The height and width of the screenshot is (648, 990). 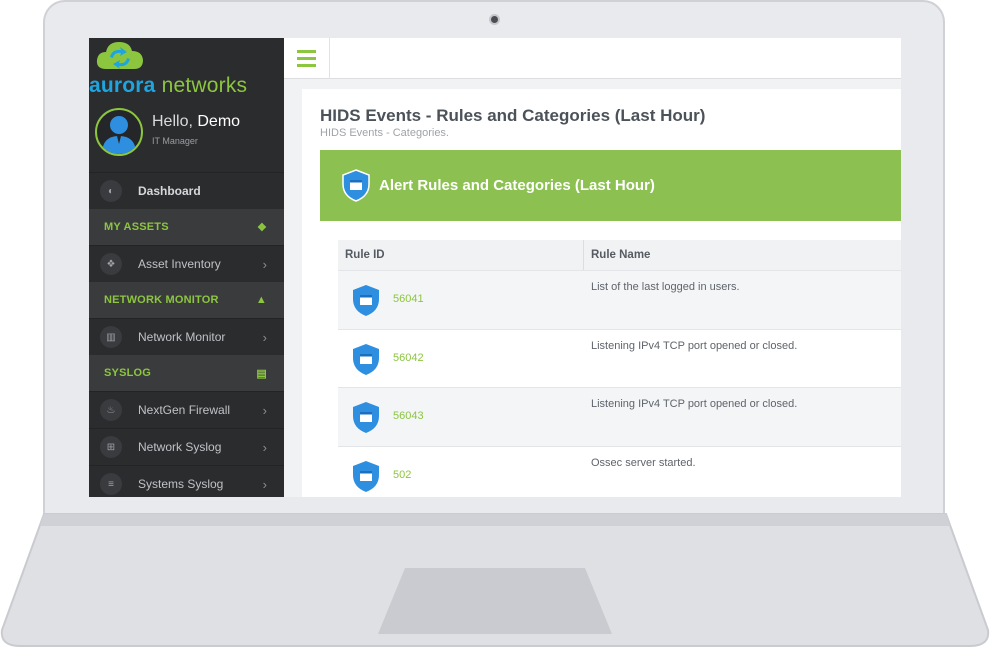 I want to click on sidebar-section-network-monitor: NETWORK MONITOR ▲, so click(x=186, y=300).